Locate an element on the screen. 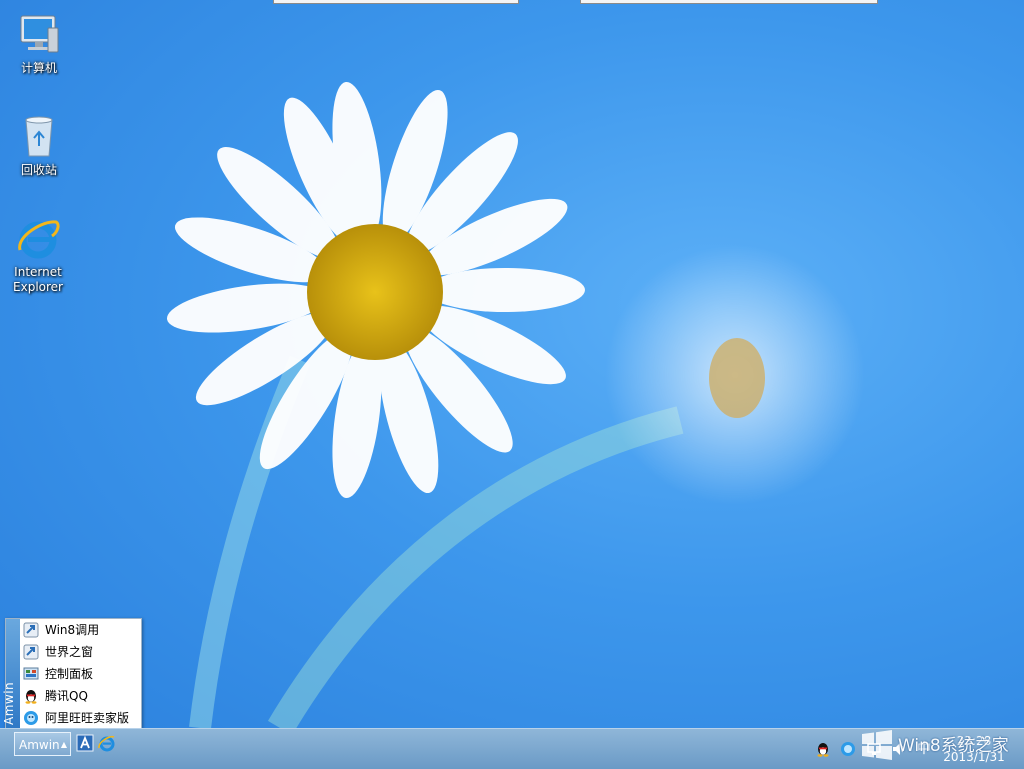 This screenshot has height=769, width=1024. menu-item-win8-call: Win8调用 is located at coordinates (80, 630).